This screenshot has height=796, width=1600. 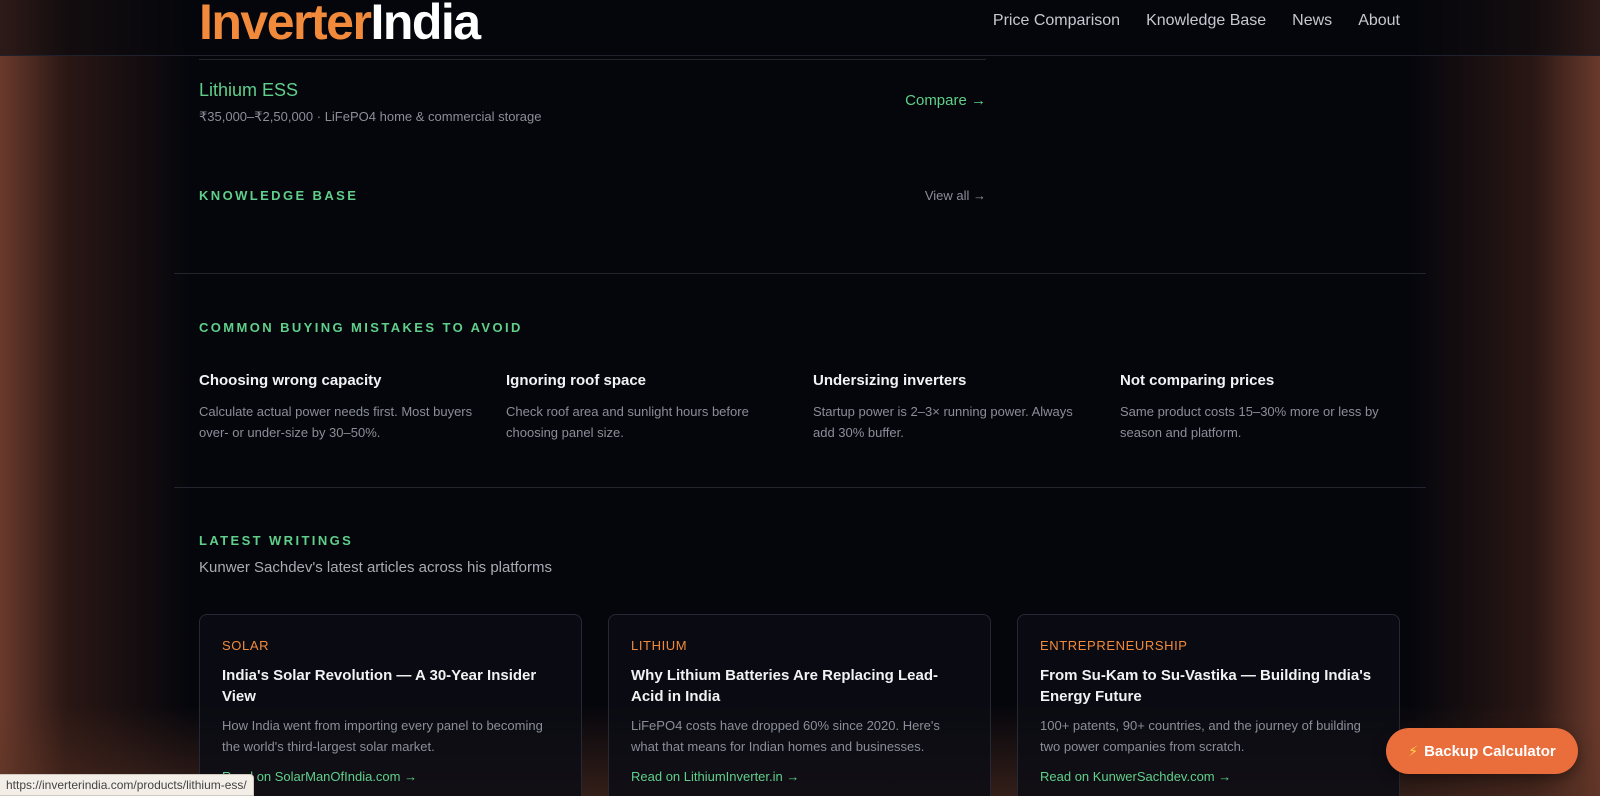 I want to click on nav-price-comparison: Price Comparison, so click(x=1056, y=21).